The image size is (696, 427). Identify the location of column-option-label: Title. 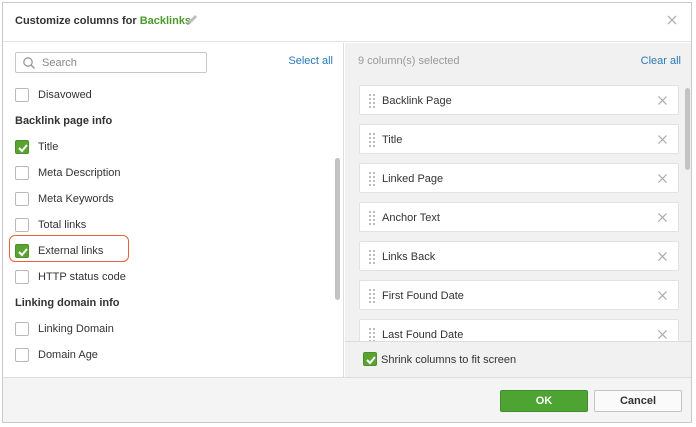
(48, 147).